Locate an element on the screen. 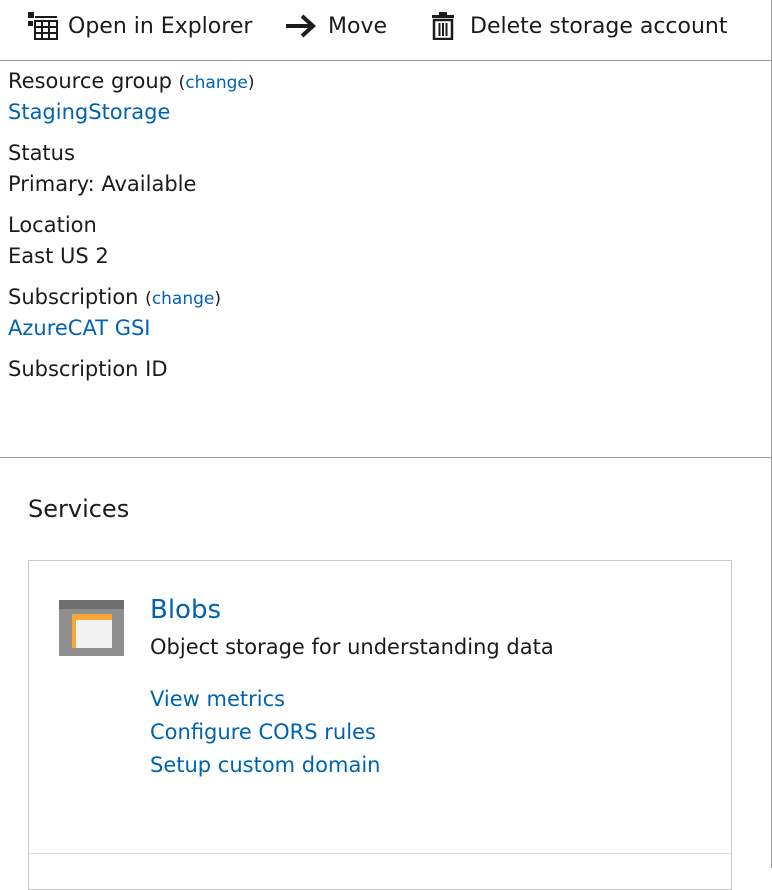 Image resolution: width=772 pixels, height=890 pixels. setup-custom-domain-link: Setup custom domain is located at coordinates (265, 765).